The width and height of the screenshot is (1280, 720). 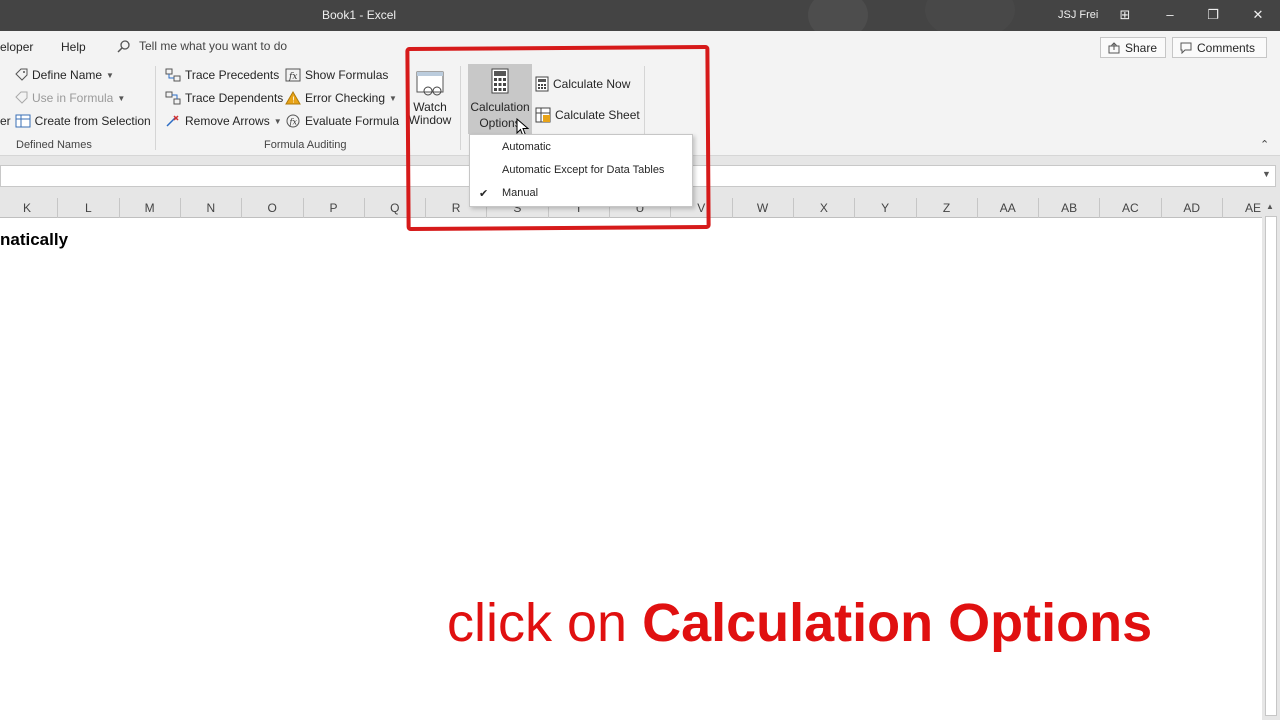 I want to click on remove-arrows-button: Remove Arrows ▼, so click(x=223, y=121).